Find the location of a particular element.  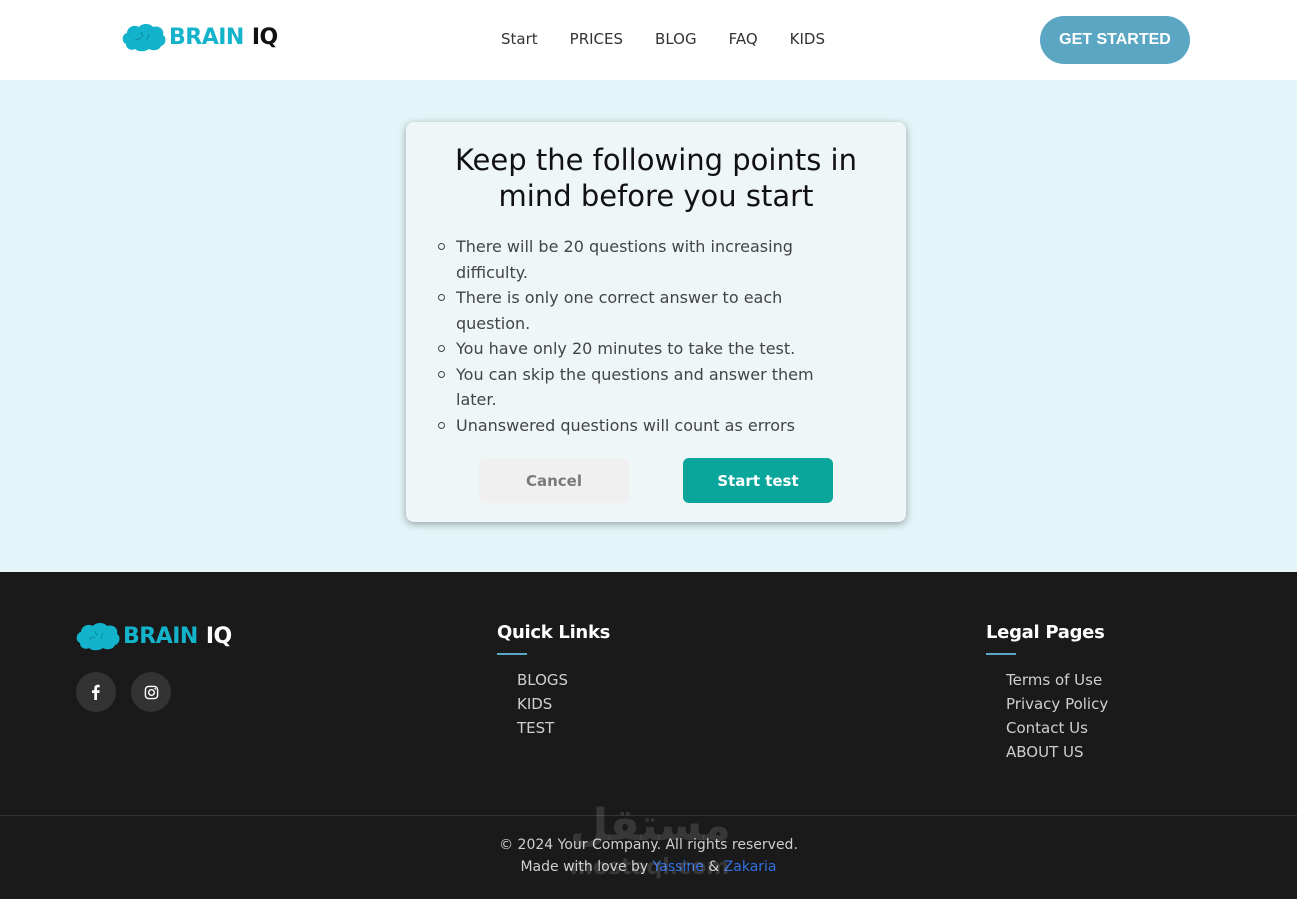

main-nav: Start PRICES BLOG FAQ KIDS is located at coordinates (679, 39).